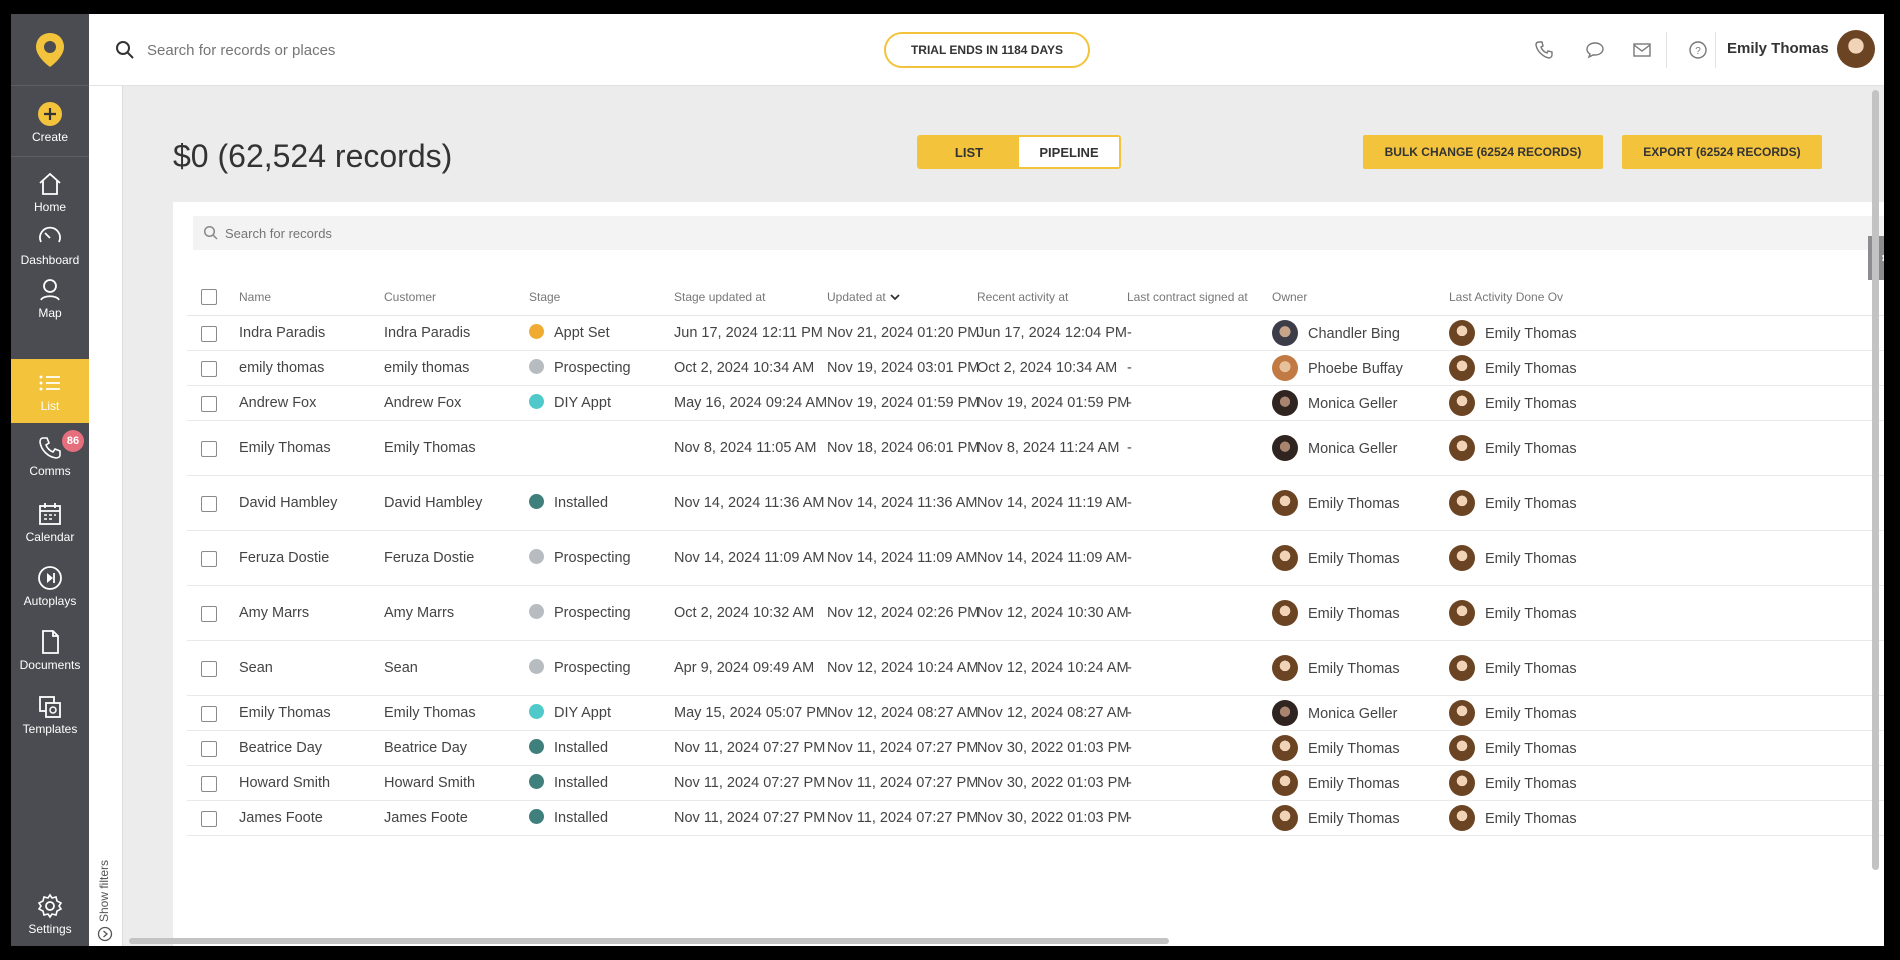  I want to click on cell-name: Feruza Dostie, so click(284, 558).